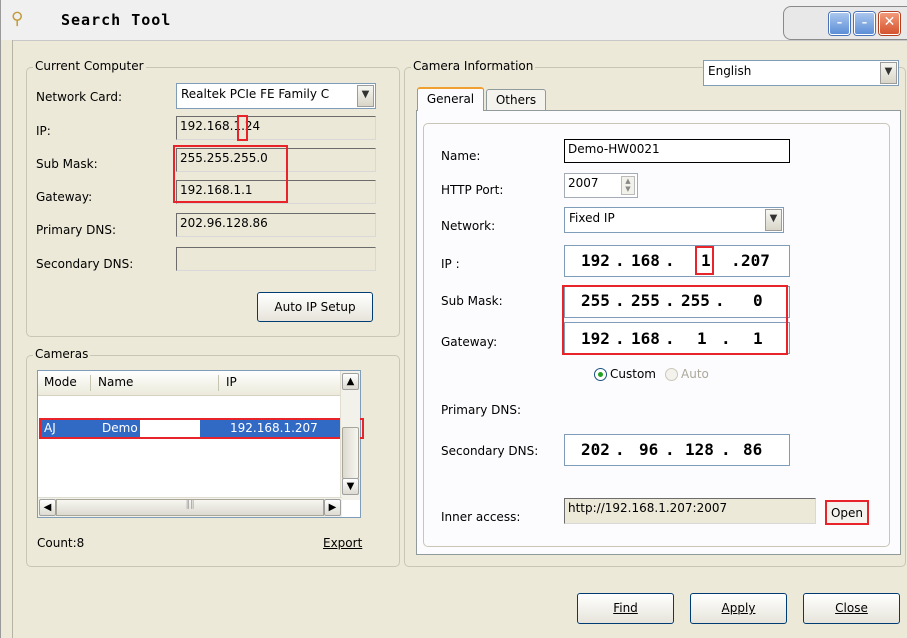 This screenshot has height=638, width=907. What do you see at coordinates (461, 156) in the screenshot?
I see `camera-name-label: Name:` at bounding box center [461, 156].